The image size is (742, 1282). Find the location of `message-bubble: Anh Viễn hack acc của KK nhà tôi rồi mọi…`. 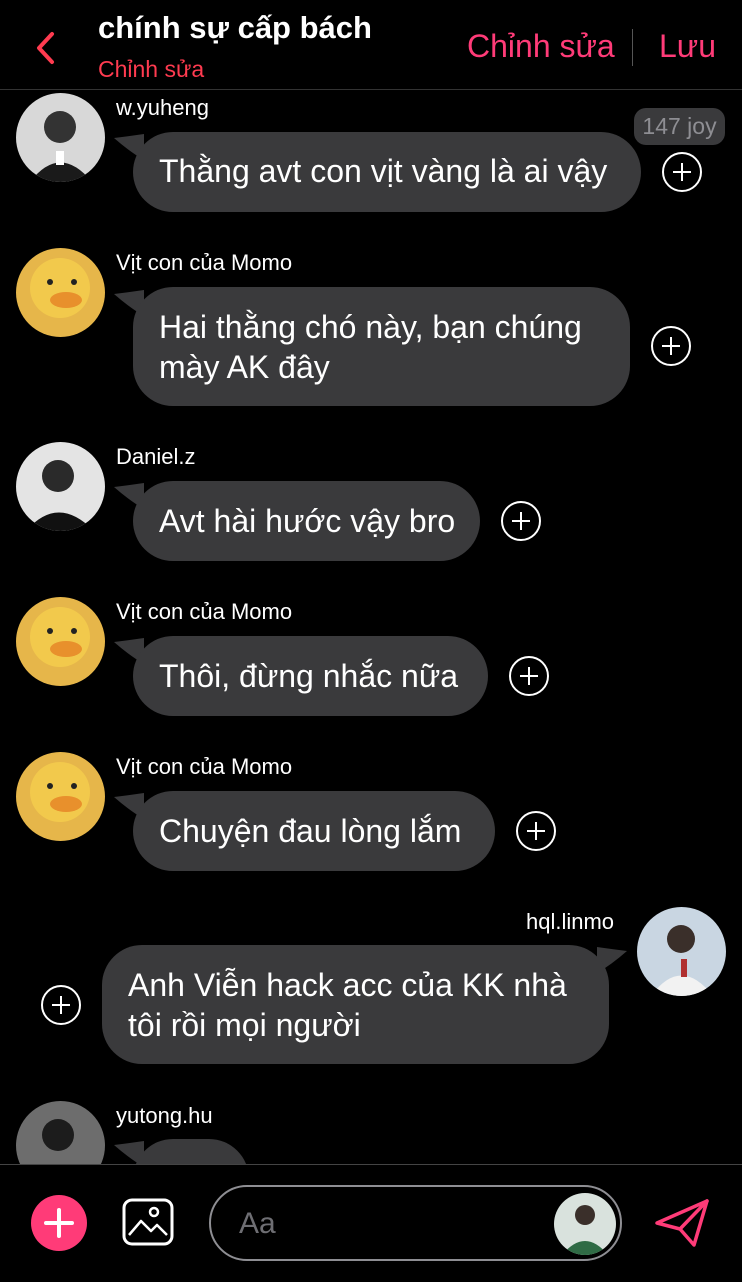

message-bubble: Anh Viễn hack acc của KK nhà tôi rồi mọi… is located at coordinates (355, 1004).